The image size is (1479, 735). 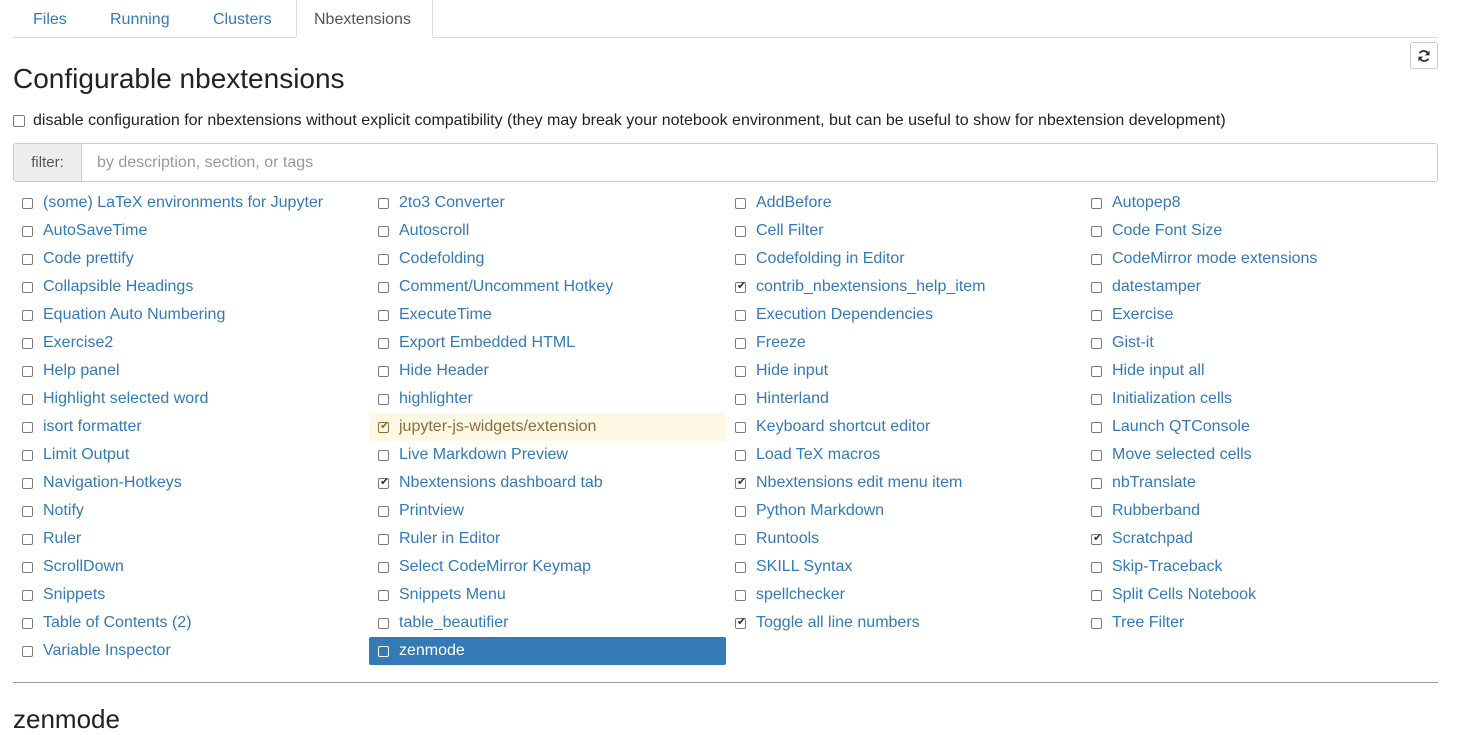 What do you see at coordinates (904, 427) in the screenshot?
I see `extension-item-keyboard-shortcut-editor: Keyboard shortcut editor` at bounding box center [904, 427].